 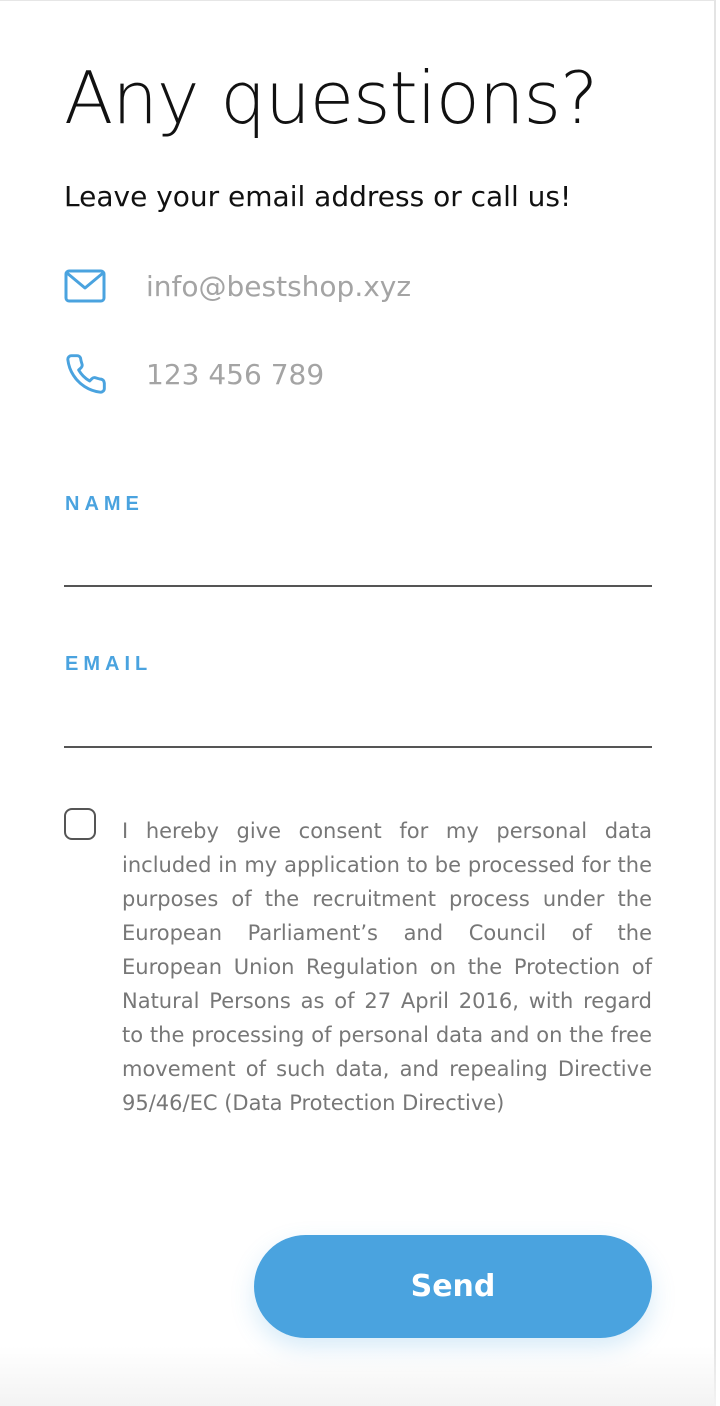 What do you see at coordinates (358, 564) in the screenshot?
I see `name-input` at bounding box center [358, 564].